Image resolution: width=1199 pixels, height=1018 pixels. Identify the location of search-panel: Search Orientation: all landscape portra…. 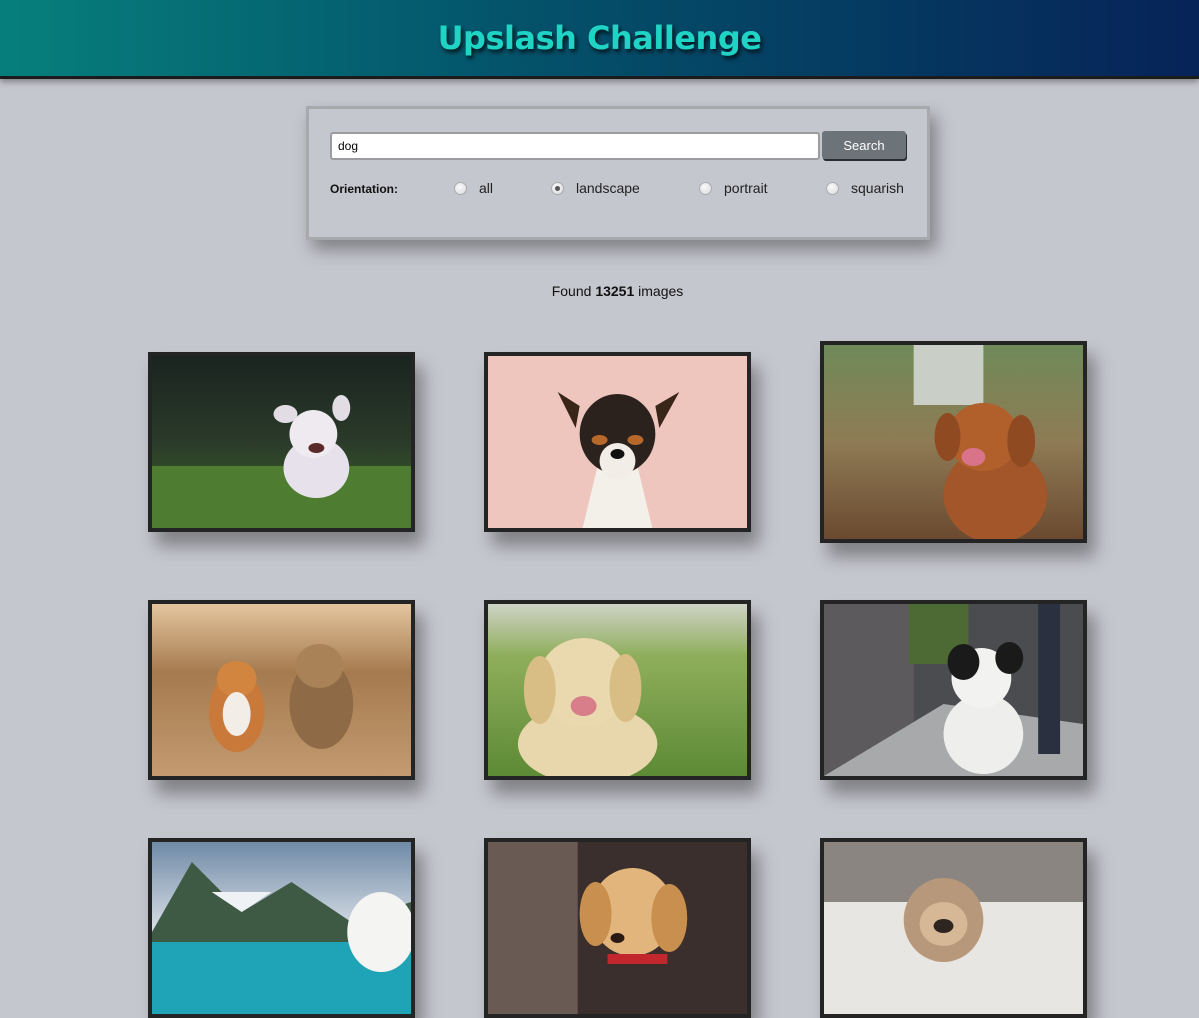
(618, 173).